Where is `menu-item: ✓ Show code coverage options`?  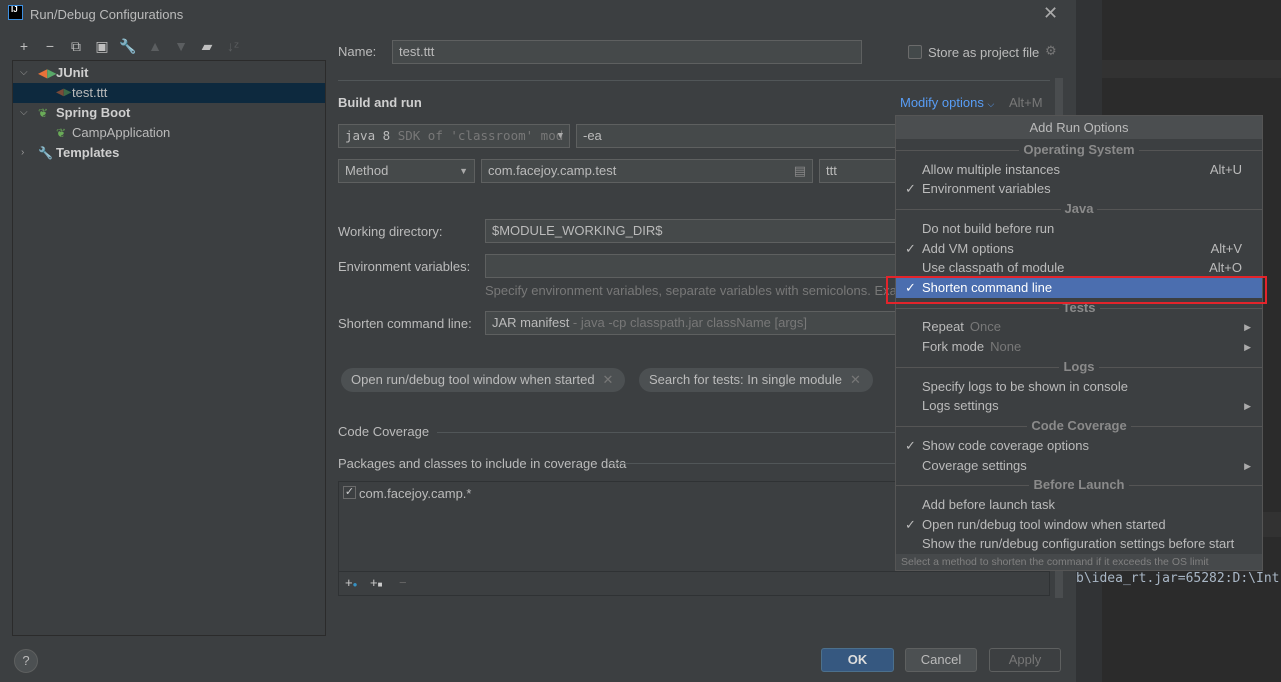
menu-item: ✓ Show code coverage options is located at coordinates (1079, 446).